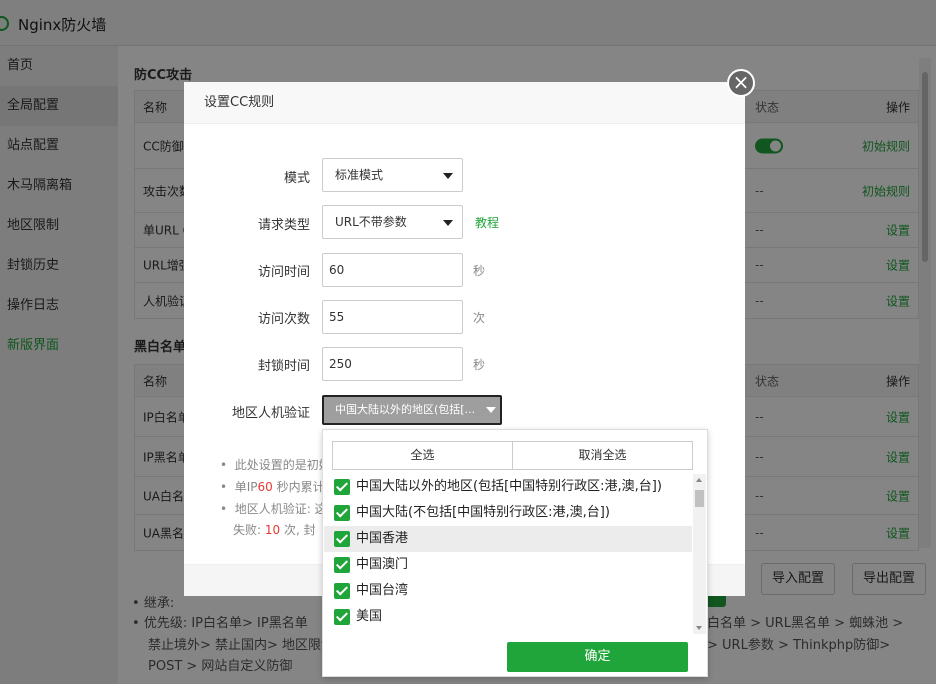  I want to click on region-option-label: 美国, so click(369, 616).